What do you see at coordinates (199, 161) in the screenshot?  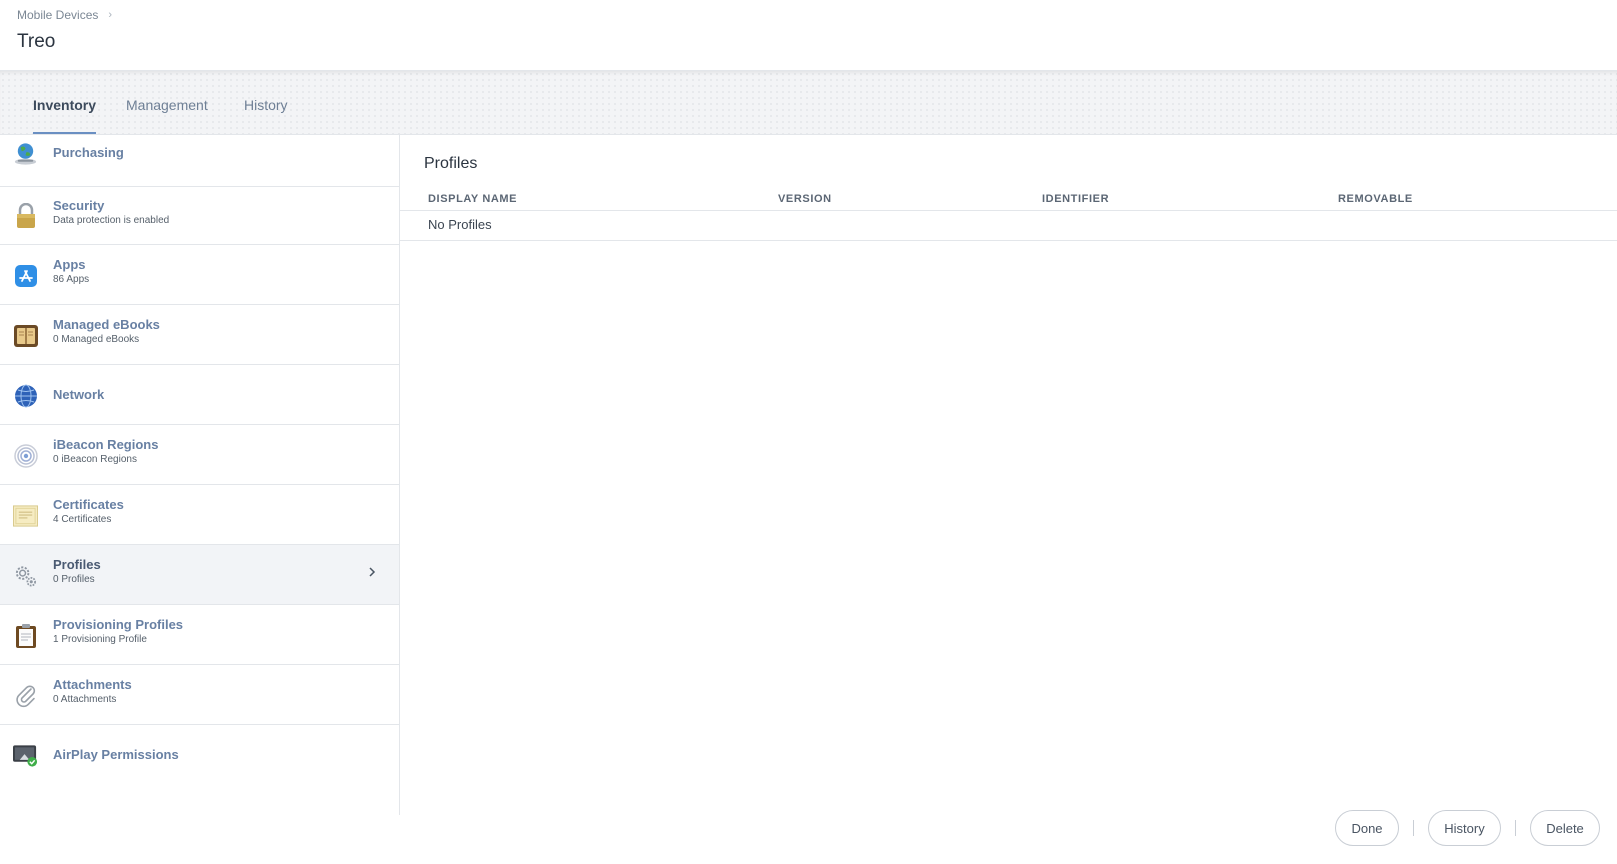 I see `sidebar-item-purchasing: Purchasing` at bounding box center [199, 161].